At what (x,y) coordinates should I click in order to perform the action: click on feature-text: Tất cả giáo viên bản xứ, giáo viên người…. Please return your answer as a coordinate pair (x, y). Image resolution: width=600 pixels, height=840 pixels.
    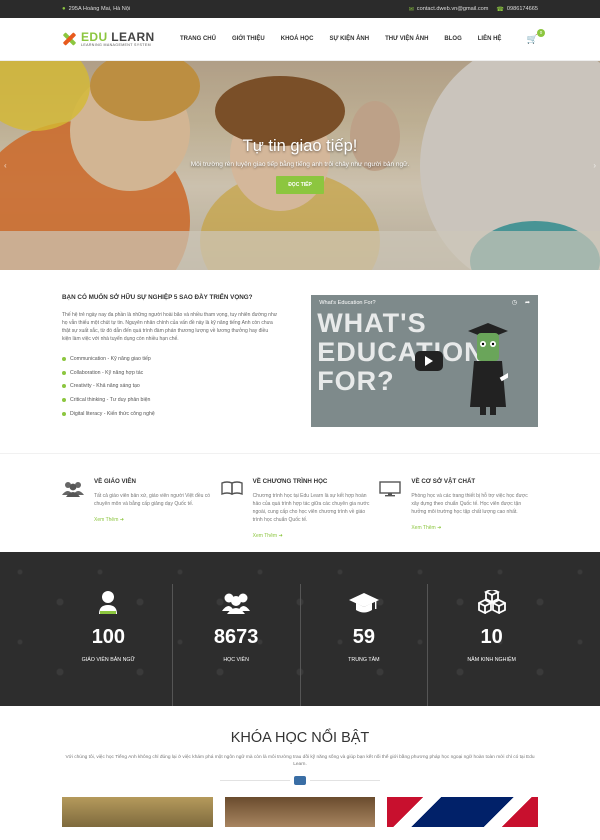
    Looking at the image, I should click on (152, 500).